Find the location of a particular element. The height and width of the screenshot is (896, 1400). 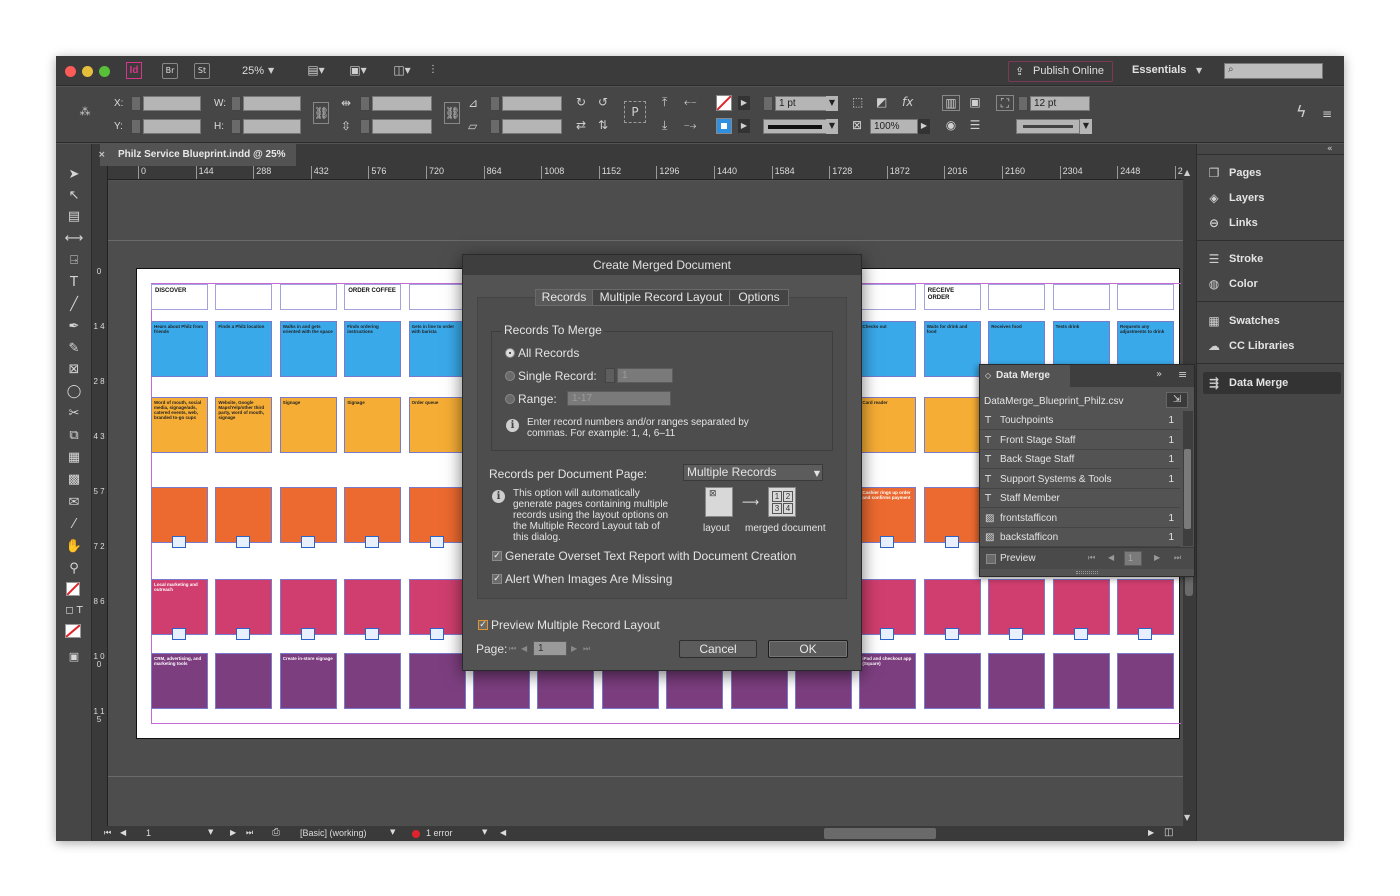

opacity-arrow-icon: ▶ is located at coordinates (924, 126).